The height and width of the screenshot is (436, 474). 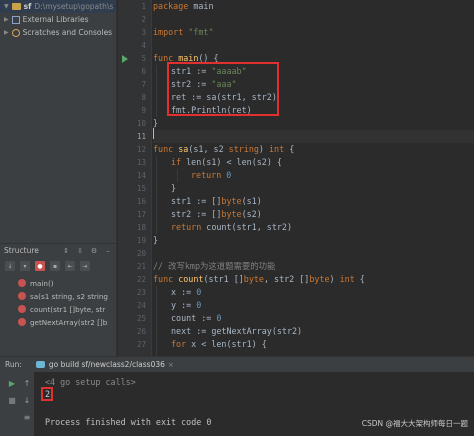 What do you see at coordinates (69, 296) in the screenshot?
I see `structure-item-label: sa(s1 string, s2 string` at bounding box center [69, 296].